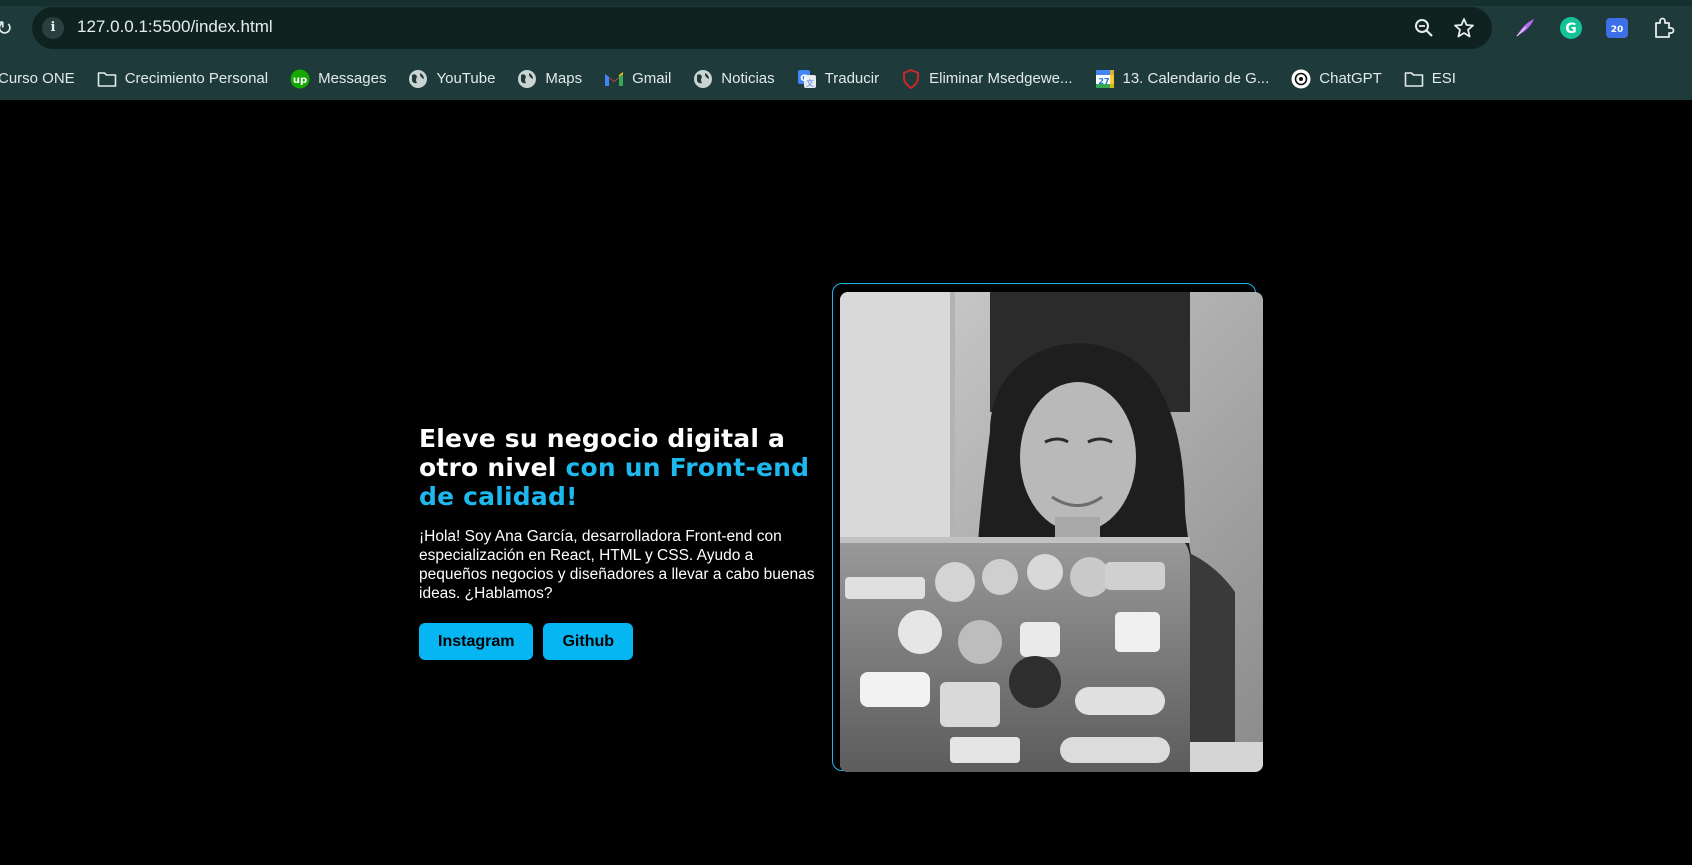 The image size is (1692, 865). I want to click on bookmark-star-icon, so click(1464, 28).